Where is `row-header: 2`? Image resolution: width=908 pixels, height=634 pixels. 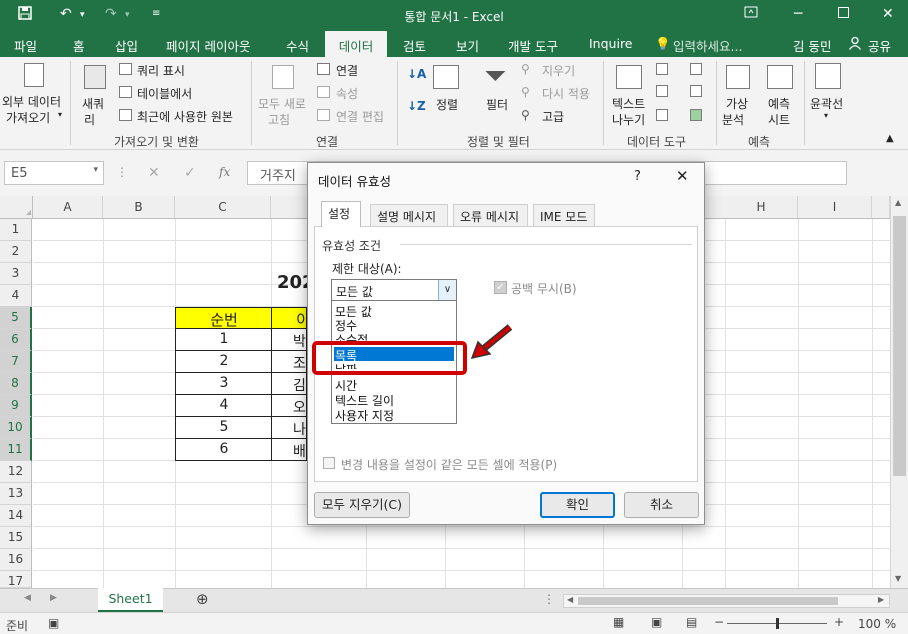
row-header: 2 is located at coordinates (16, 252).